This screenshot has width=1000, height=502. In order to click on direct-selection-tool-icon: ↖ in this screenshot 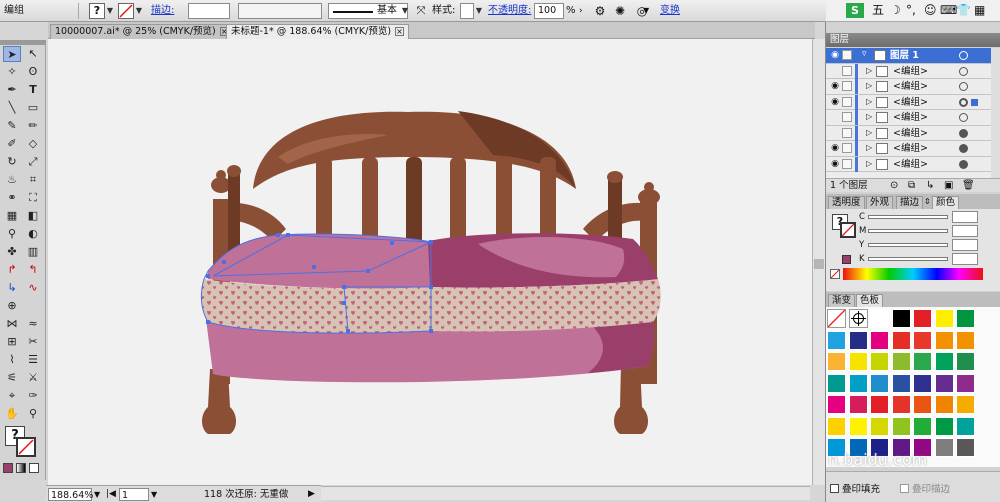, I will do `click(33, 54)`.